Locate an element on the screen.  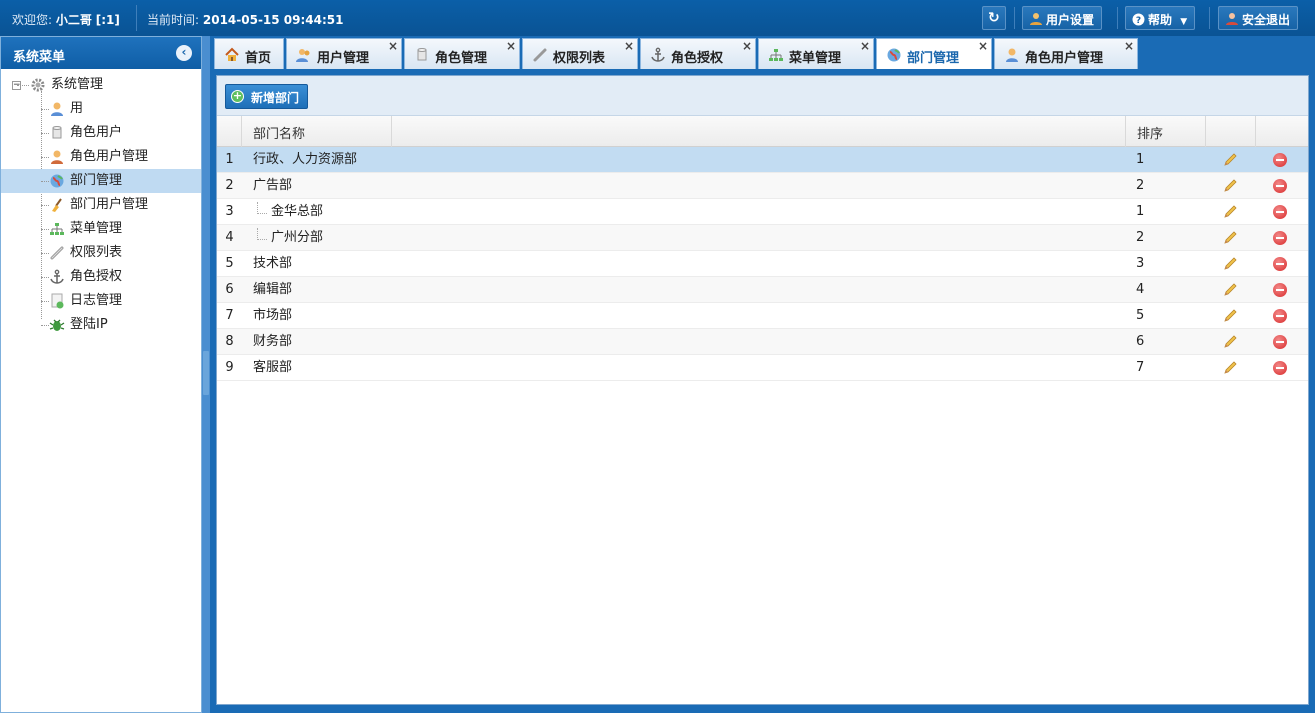
time-label: 当前时间: is located at coordinates (173, 20).